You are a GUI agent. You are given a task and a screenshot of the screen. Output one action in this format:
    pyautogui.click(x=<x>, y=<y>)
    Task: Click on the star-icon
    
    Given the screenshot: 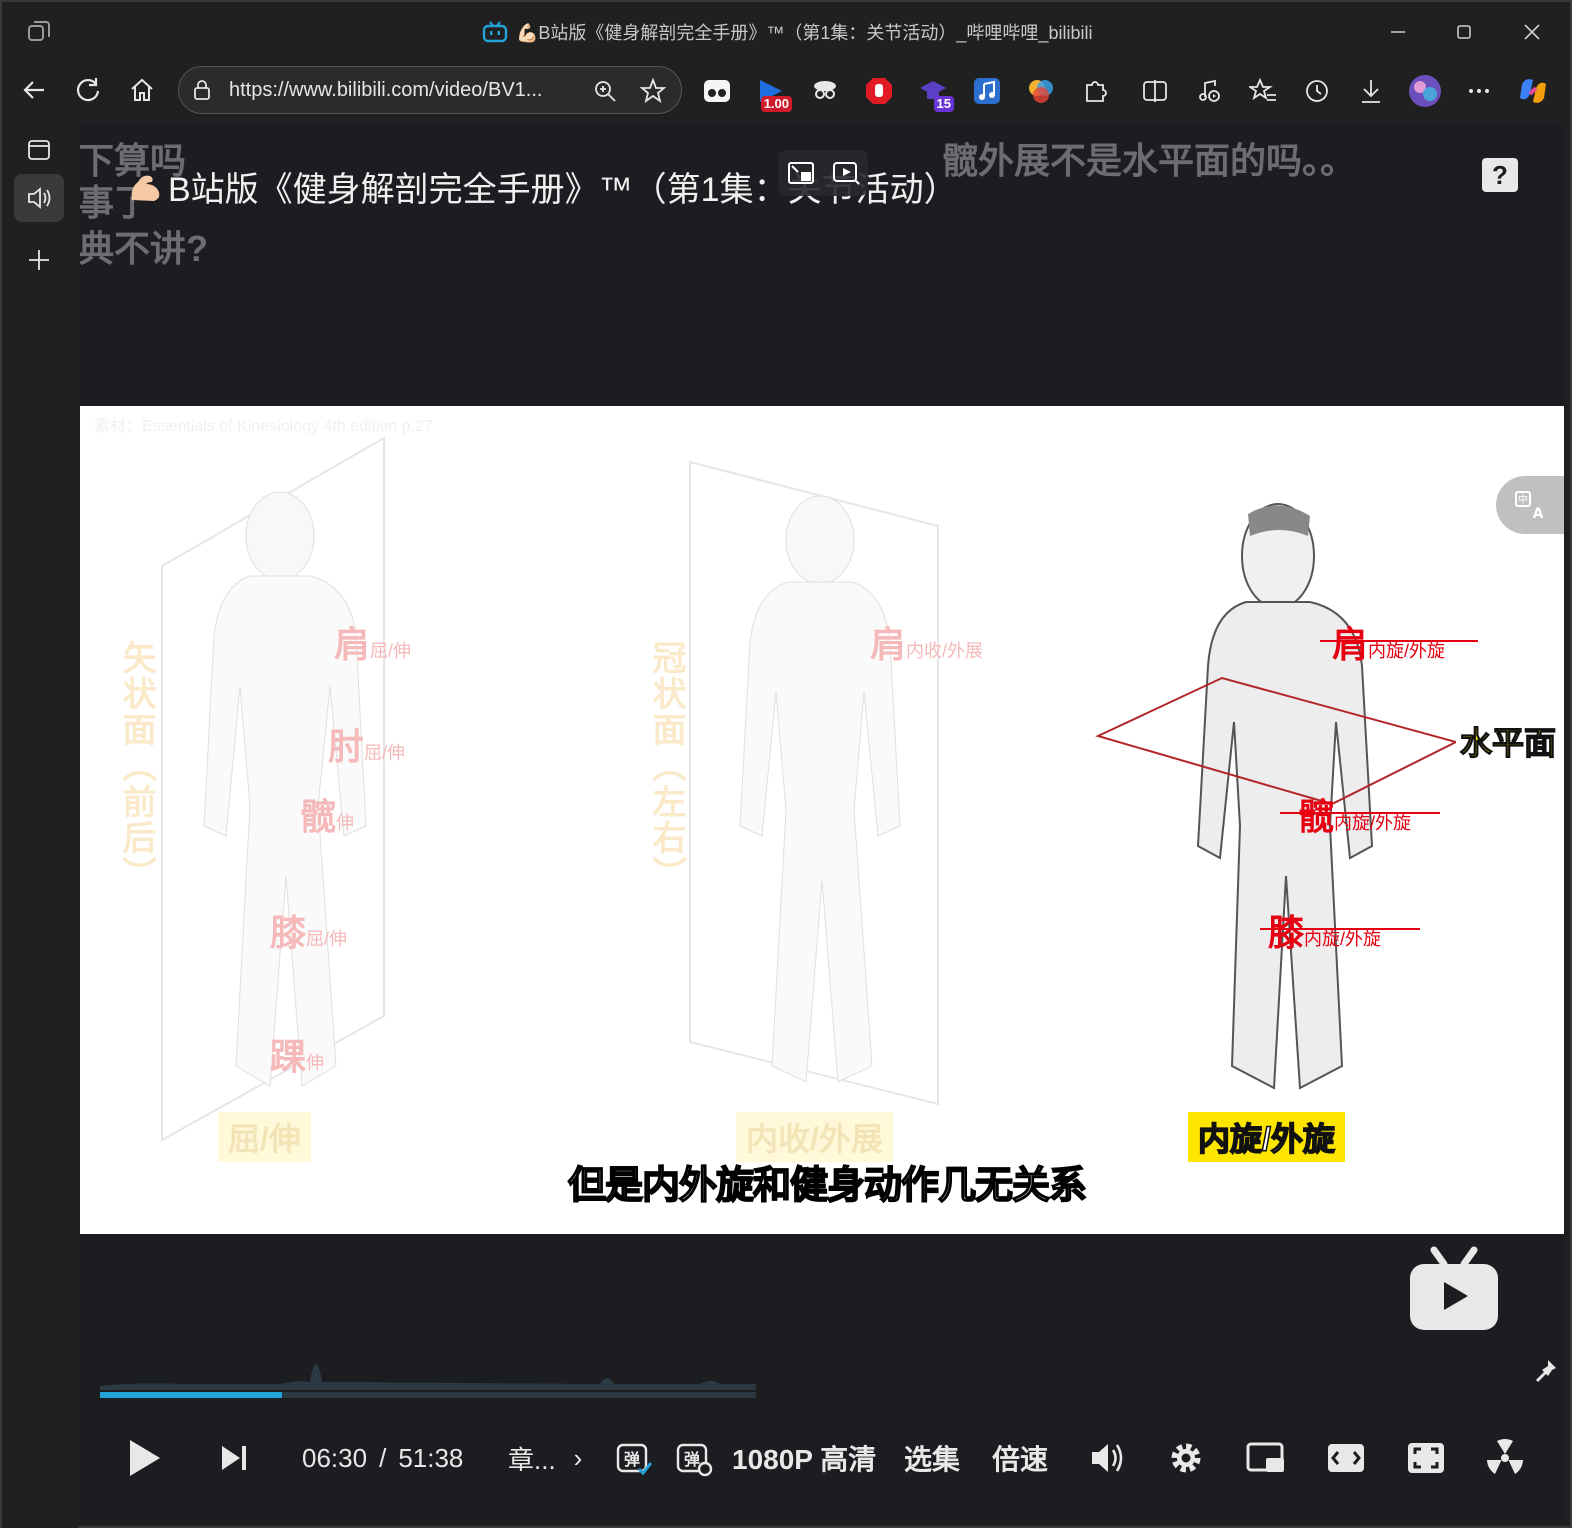 What is the action you would take?
    pyautogui.click(x=653, y=91)
    